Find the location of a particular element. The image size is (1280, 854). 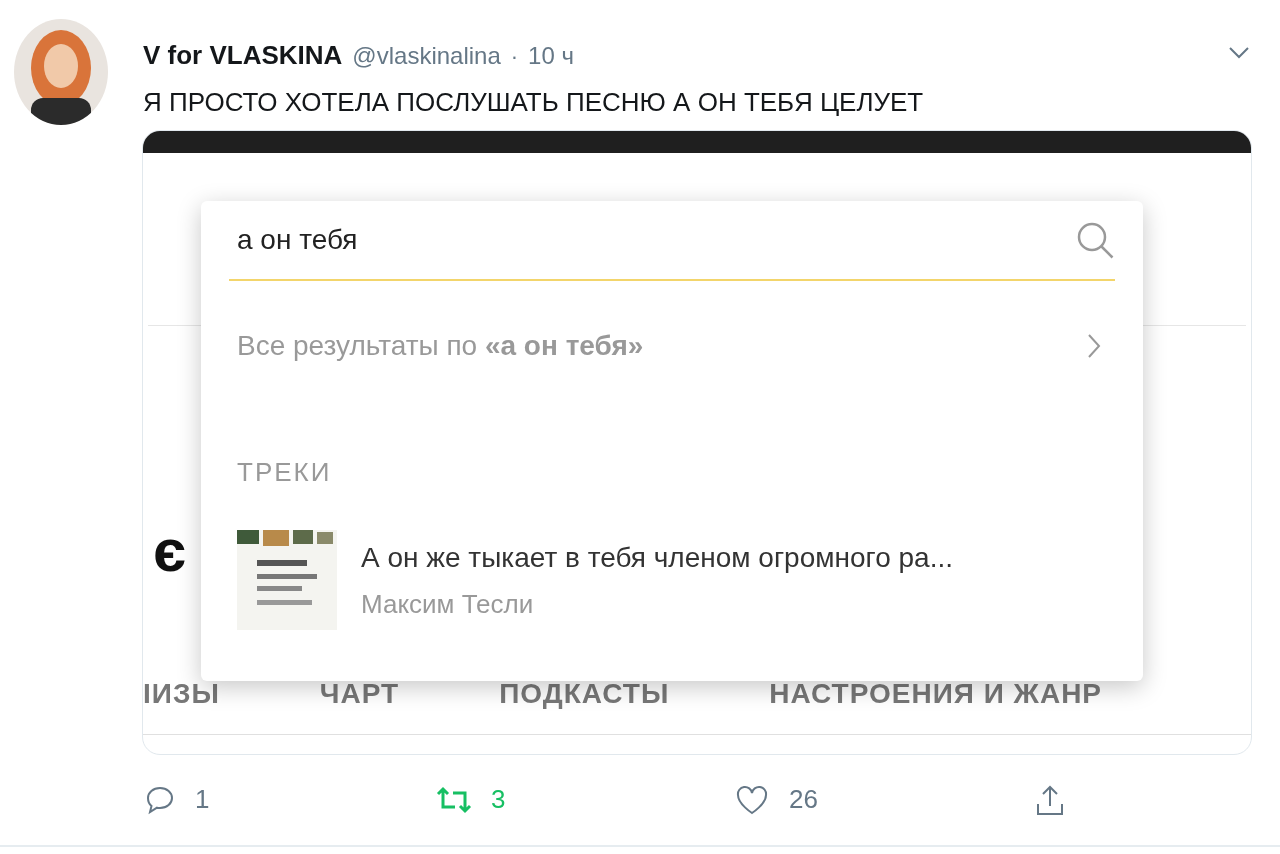

user-handle: @vlaskinalina is located at coordinates (426, 56).